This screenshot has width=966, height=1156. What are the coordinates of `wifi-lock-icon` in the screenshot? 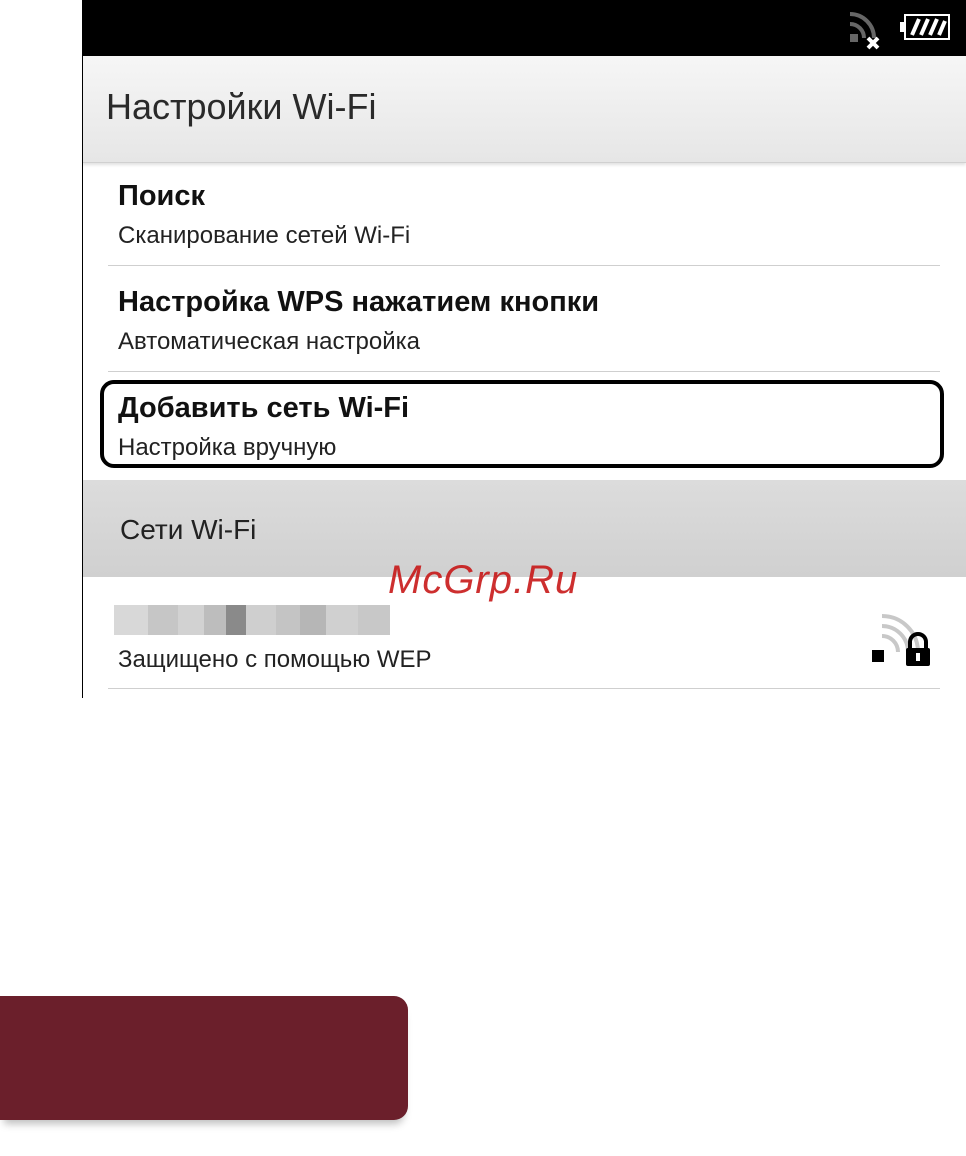 It's located at (901, 640).